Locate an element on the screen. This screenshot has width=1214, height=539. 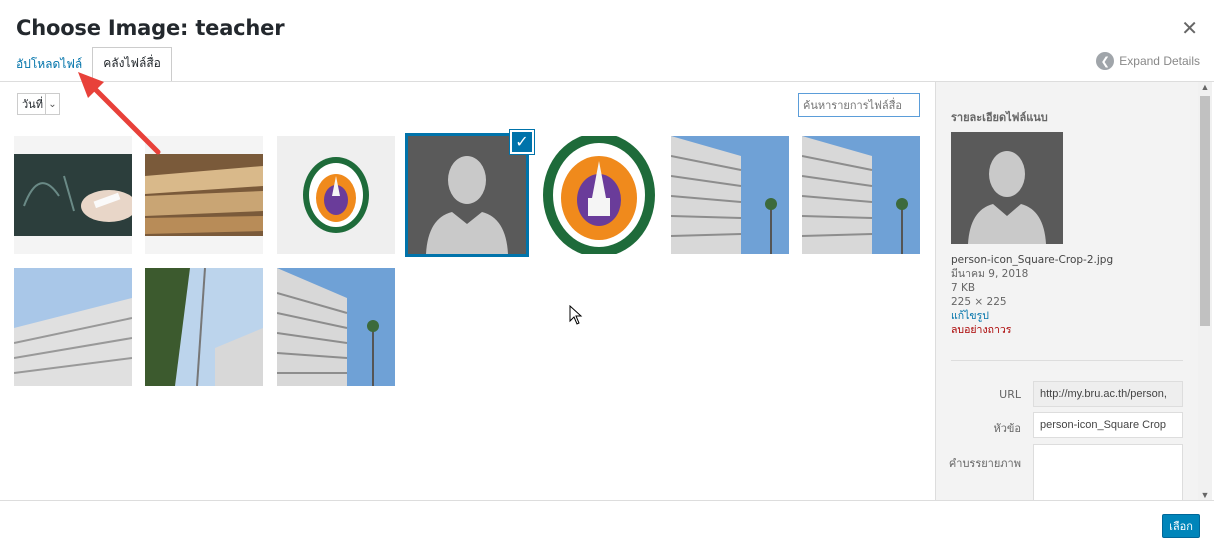
url-label: URL is located at coordinates (1010, 394).